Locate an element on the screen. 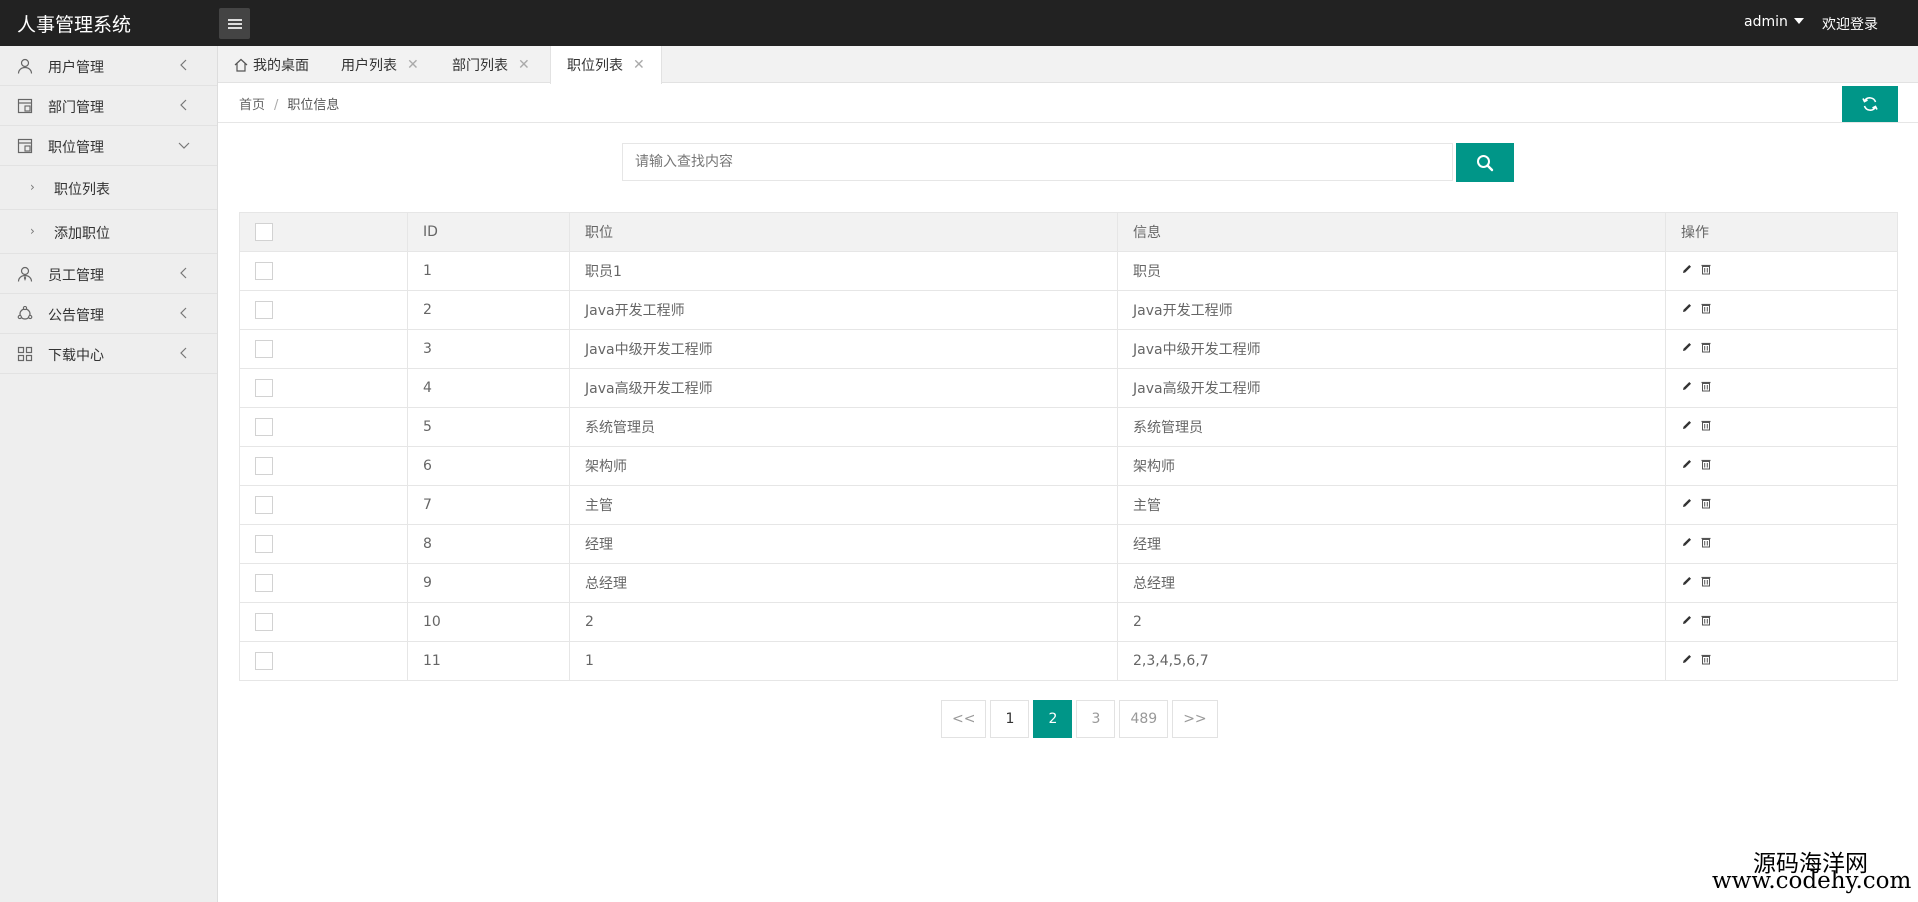  sidebar-item-departments: 部门管理 is located at coordinates (108, 106).